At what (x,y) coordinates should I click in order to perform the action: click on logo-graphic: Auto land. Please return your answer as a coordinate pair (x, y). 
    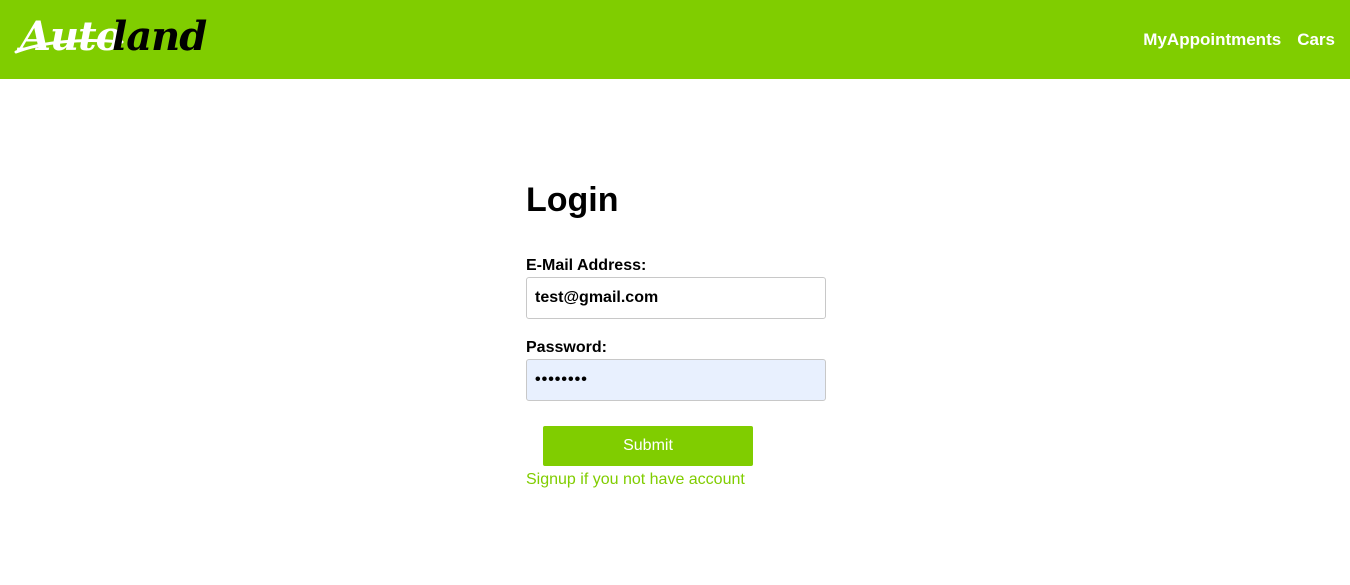
    Looking at the image, I should click on (111, 36).